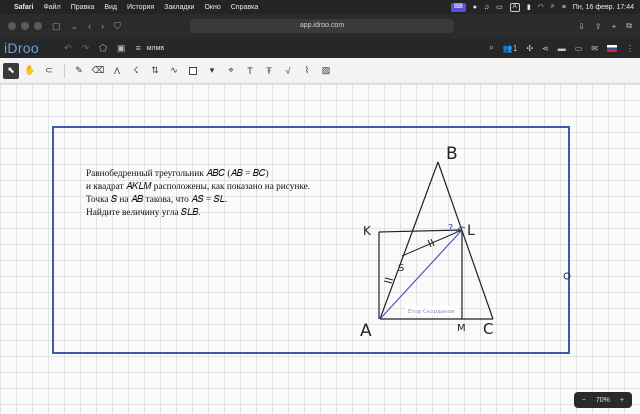 The image size is (640, 414). What do you see at coordinates (564, 7) in the screenshot?
I see `control-center-icon: ≡` at bounding box center [564, 7].